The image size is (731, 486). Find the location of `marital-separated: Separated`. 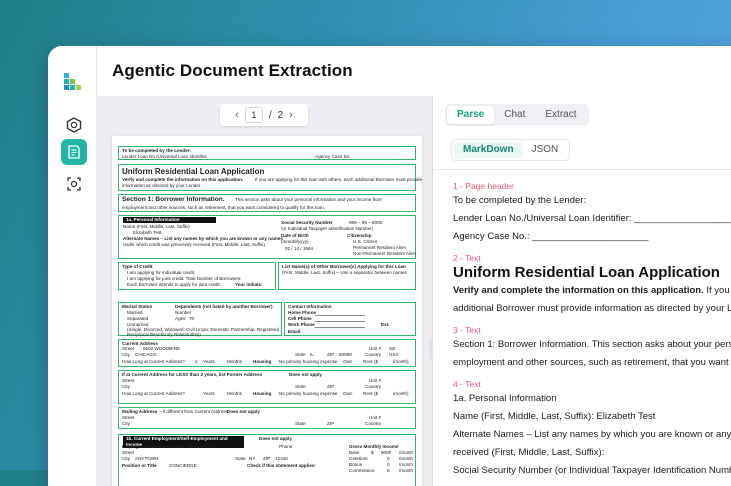

marital-separated: Separated is located at coordinates (137, 319).